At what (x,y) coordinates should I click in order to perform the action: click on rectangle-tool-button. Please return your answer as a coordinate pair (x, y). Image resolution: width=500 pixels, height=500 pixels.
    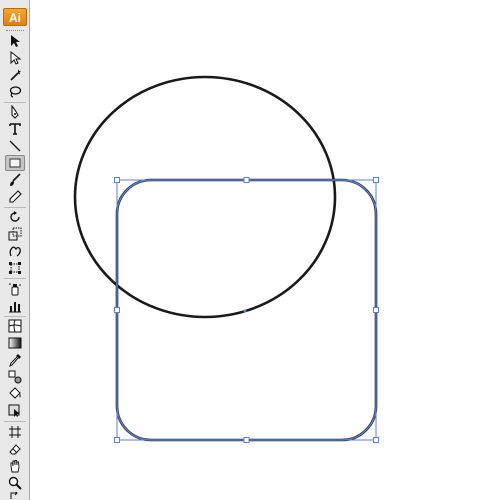
    Looking at the image, I should click on (15, 163).